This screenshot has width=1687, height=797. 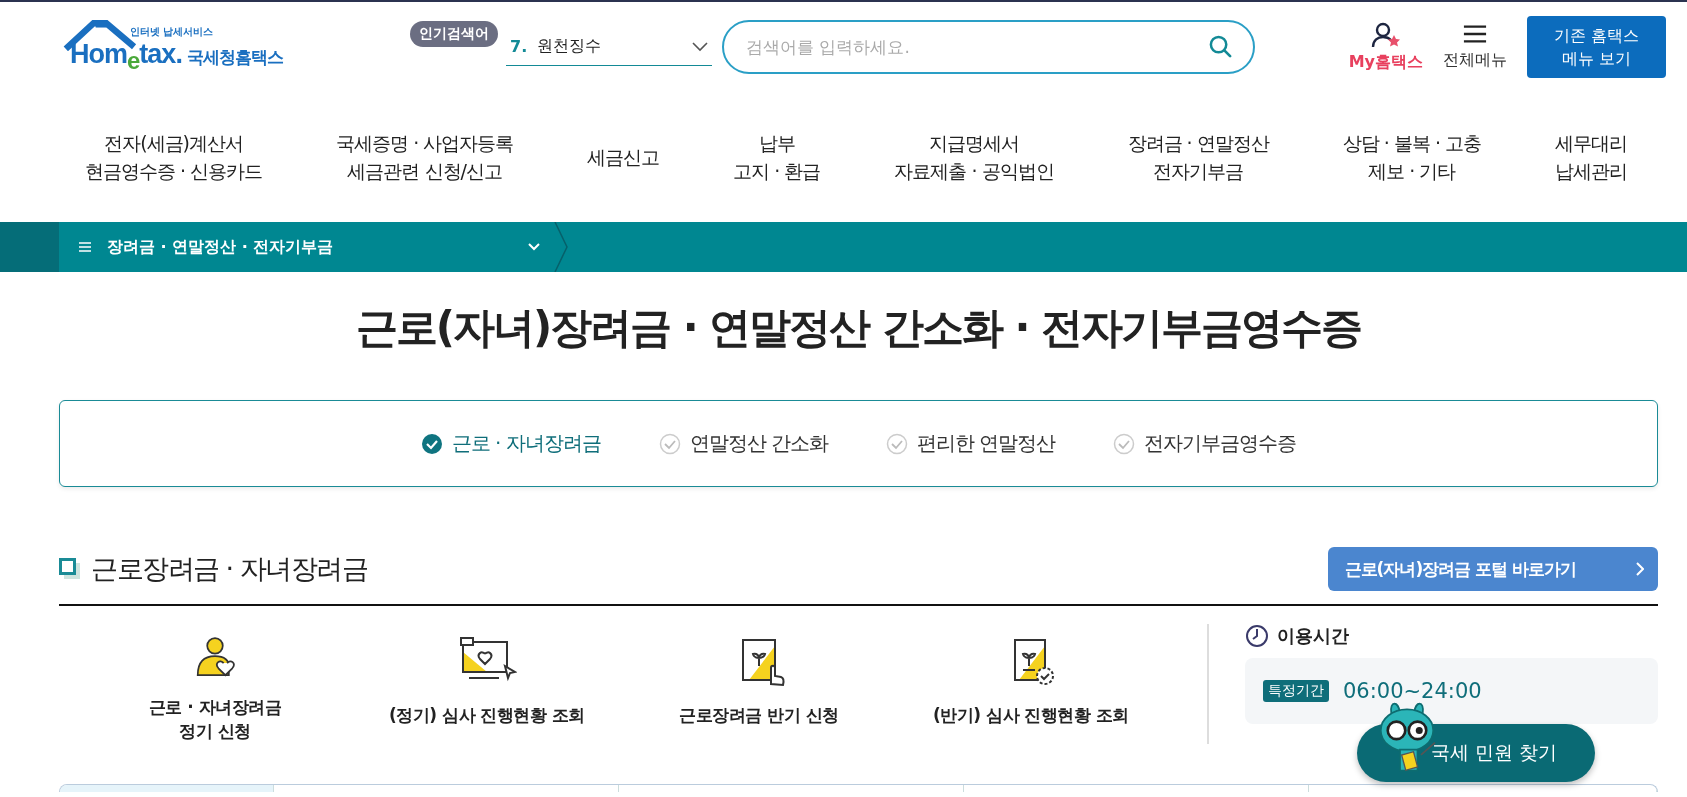 I want to click on tab: 전자기부금영수증, so click(x=1205, y=443).